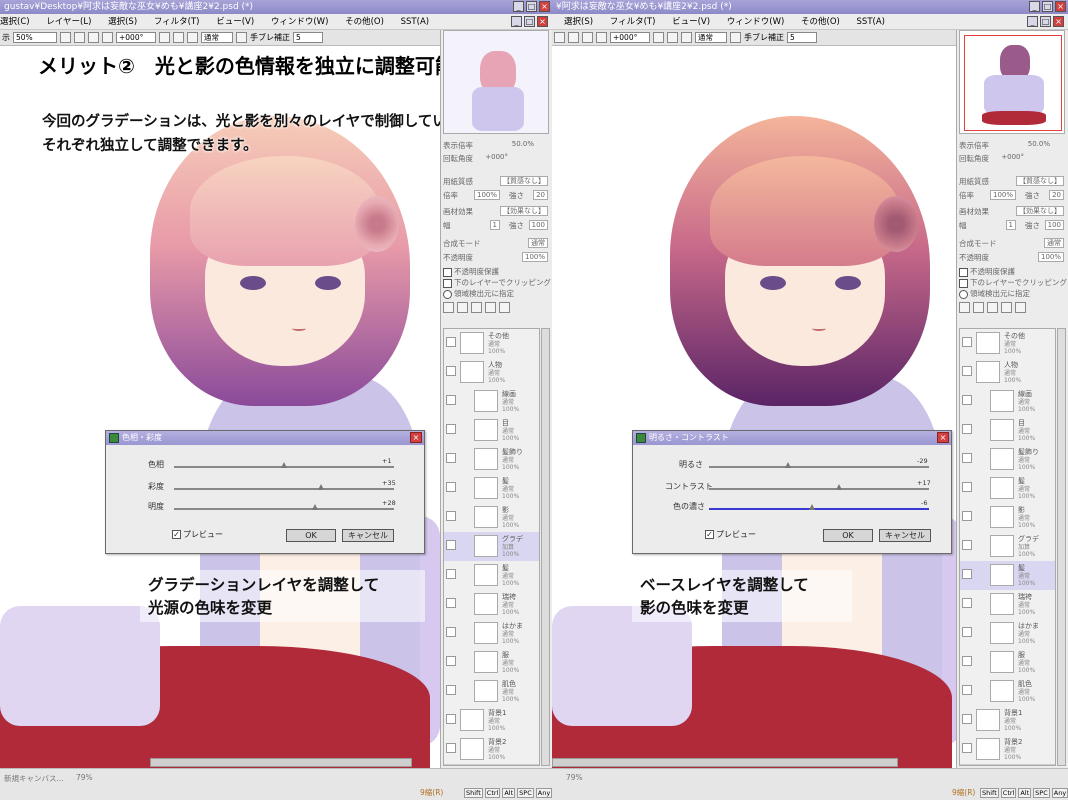  What do you see at coordinates (524, 181) in the screenshot?
I see `paper-select: 【質感なし】` at bounding box center [524, 181].